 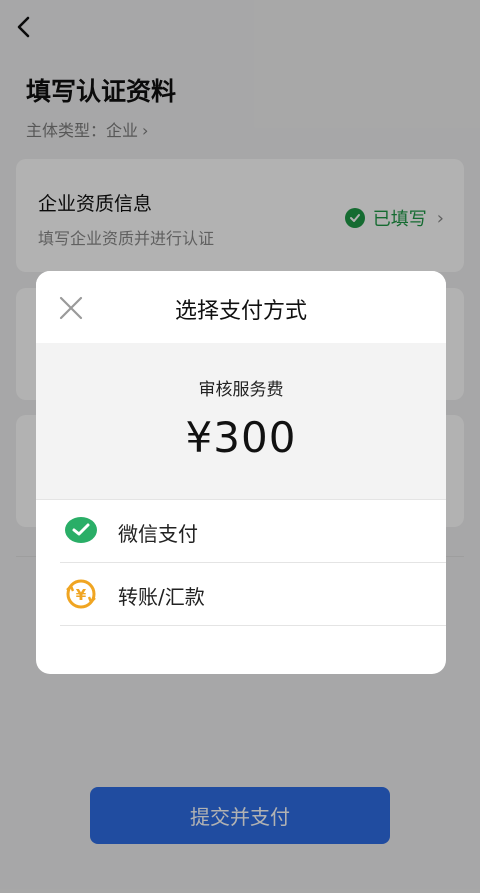 What do you see at coordinates (241, 594) in the screenshot?
I see `pay-option-transfer: ¥ 转账/汇款` at bounding box center [241, 594].